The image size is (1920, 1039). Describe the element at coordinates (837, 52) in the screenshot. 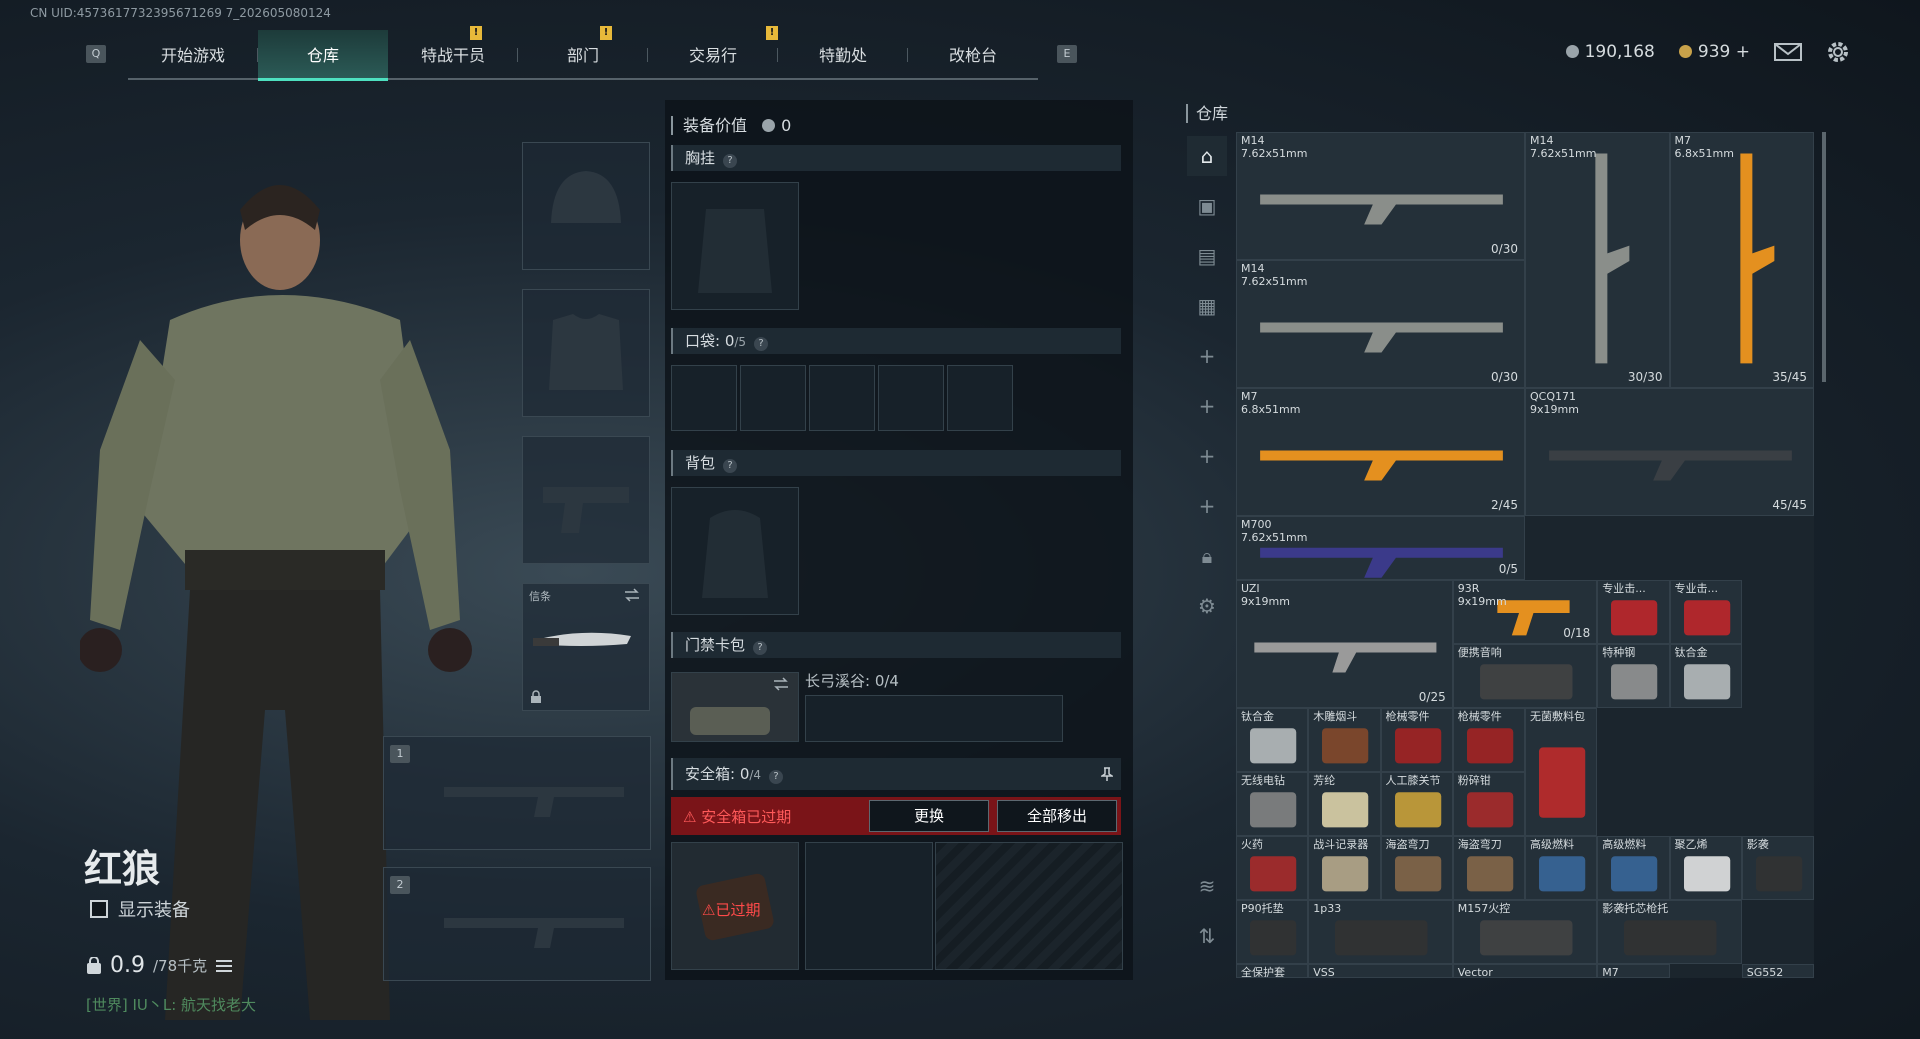

I see `tab-special-ops: 特勤处!` at that location.